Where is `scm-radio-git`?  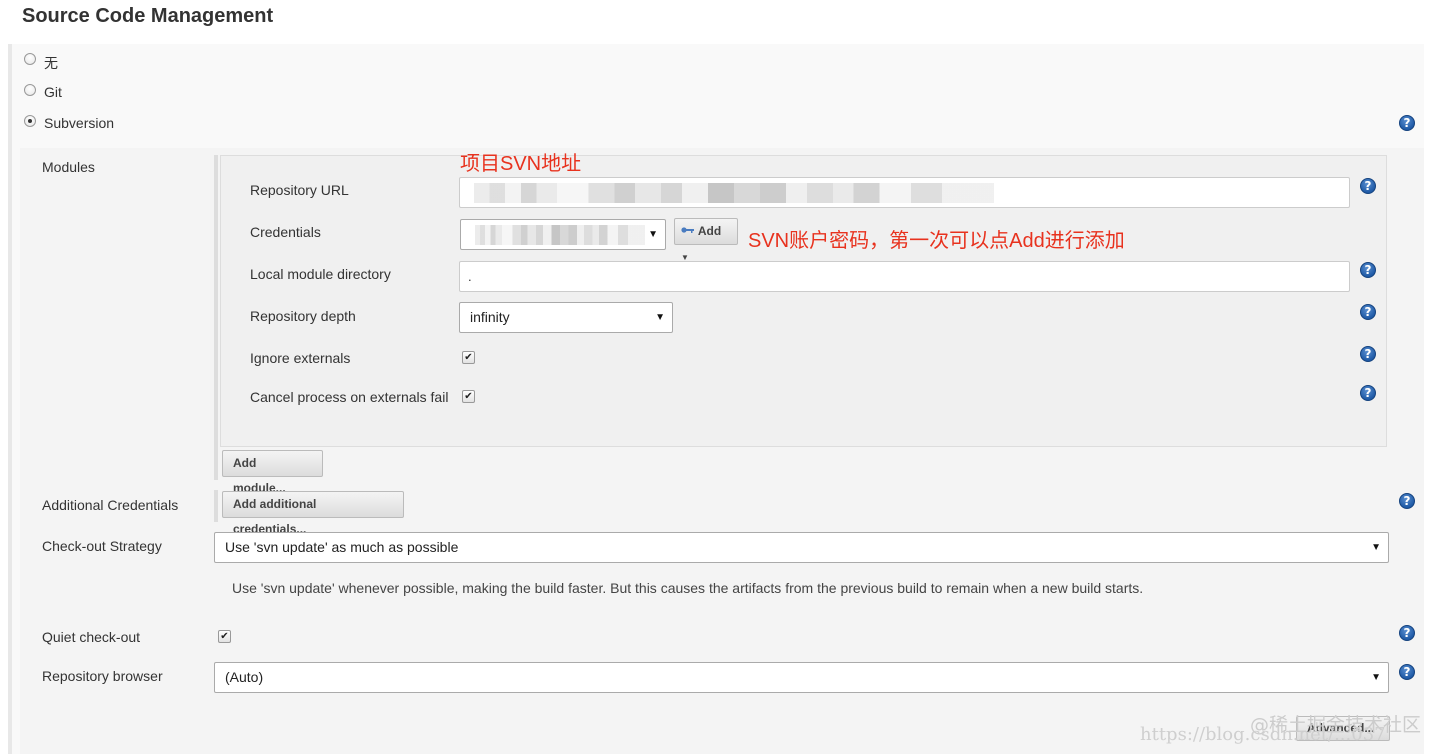
scm-radio-git is located at coordinates (30, 90).